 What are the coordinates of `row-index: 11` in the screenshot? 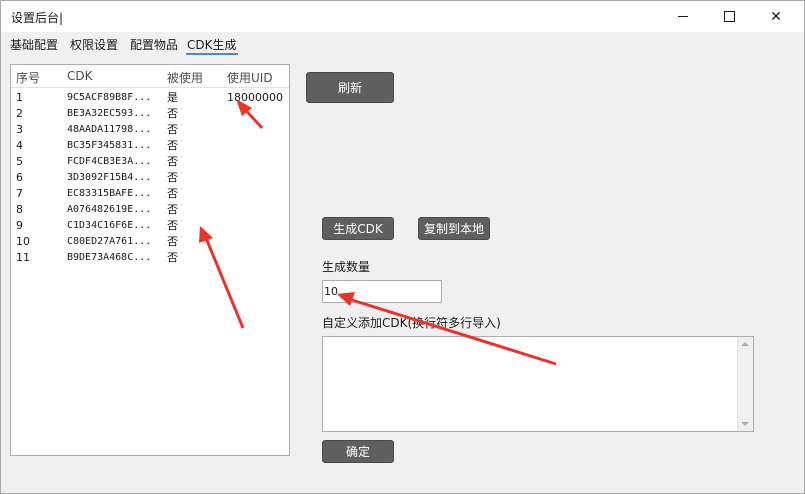 It's located at (23, 257).